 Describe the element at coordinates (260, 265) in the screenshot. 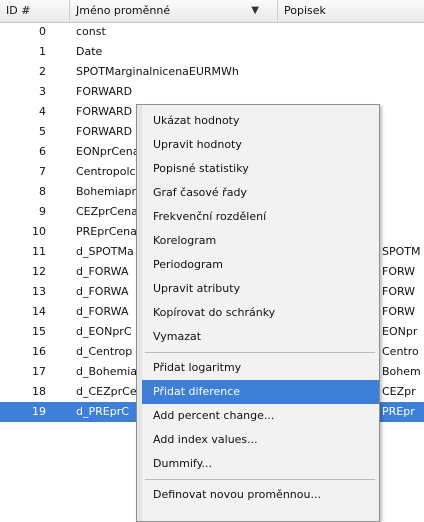

I see `menu-item: Periodogram` at that location.